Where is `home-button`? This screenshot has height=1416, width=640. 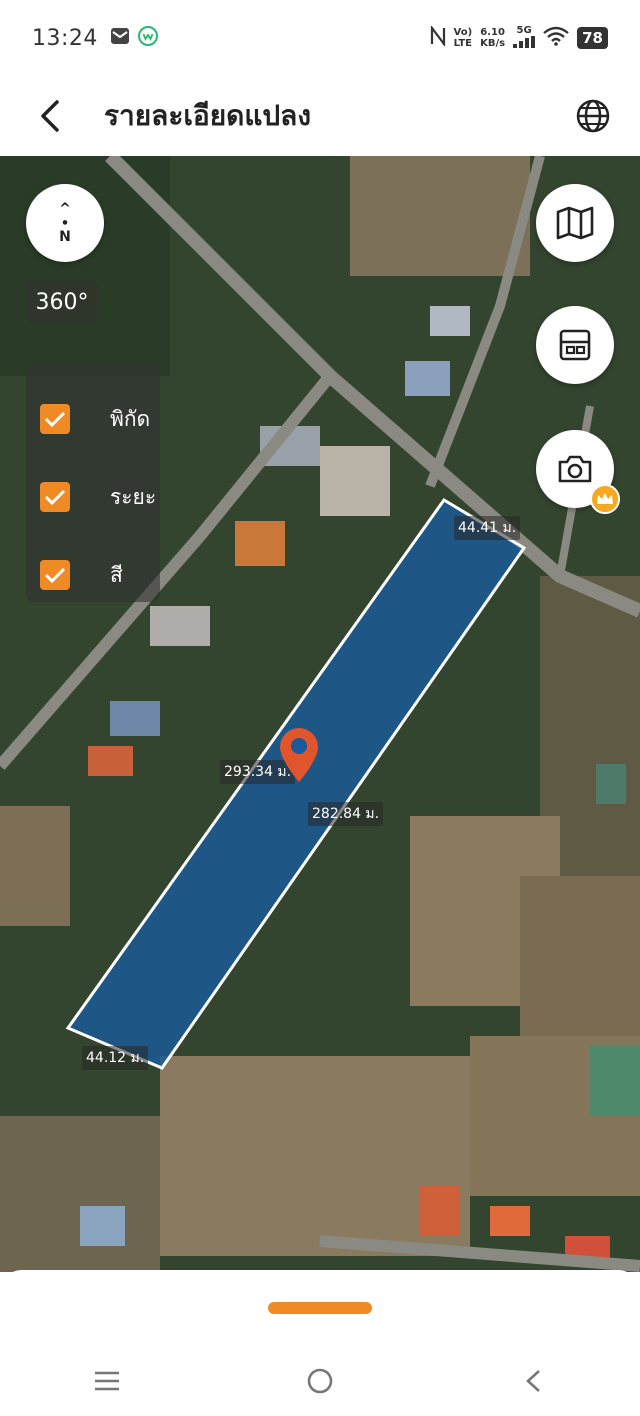
home-button is located at coordinates (320, 1381).